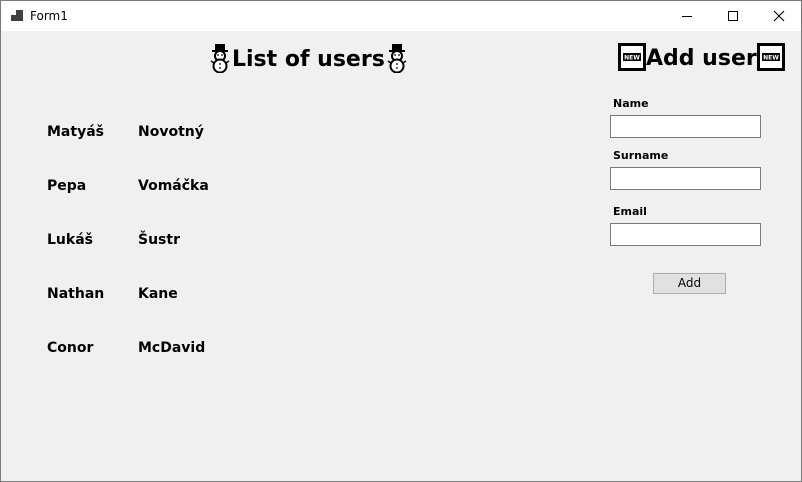 This screenshot has width=802, height=482. Describe the element at coordinates (630, 211) in the screenshot. I see `email-label: Email` at that location.